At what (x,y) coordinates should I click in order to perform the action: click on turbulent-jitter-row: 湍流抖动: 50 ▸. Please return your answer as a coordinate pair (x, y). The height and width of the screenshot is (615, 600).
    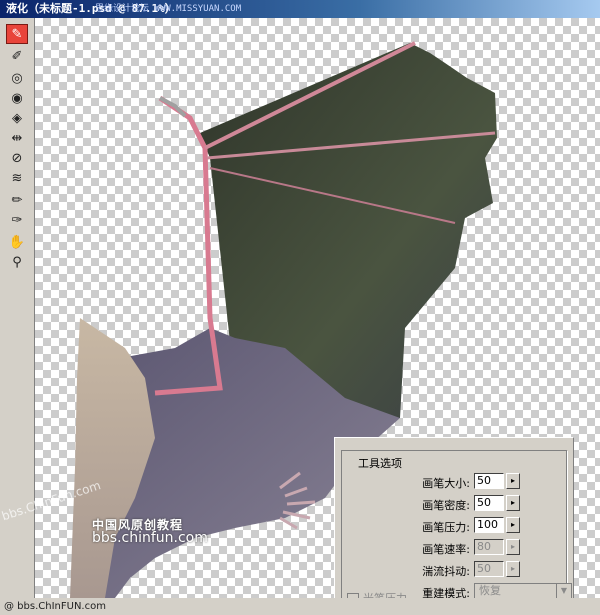
    Looking at the image, I should click on (454, 570).